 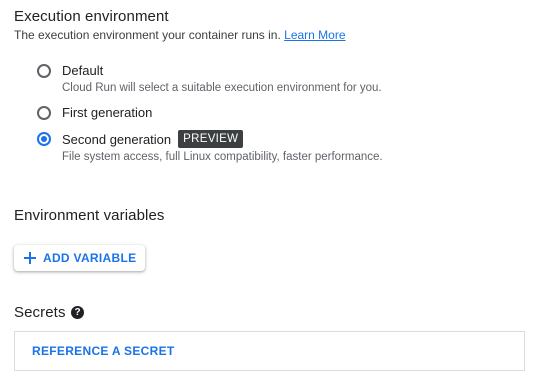 What do you see at coordinates (117, 139) in the screenshot?
I see `radio-label-second-generation: Second generation` at bounding box center [117, 139].